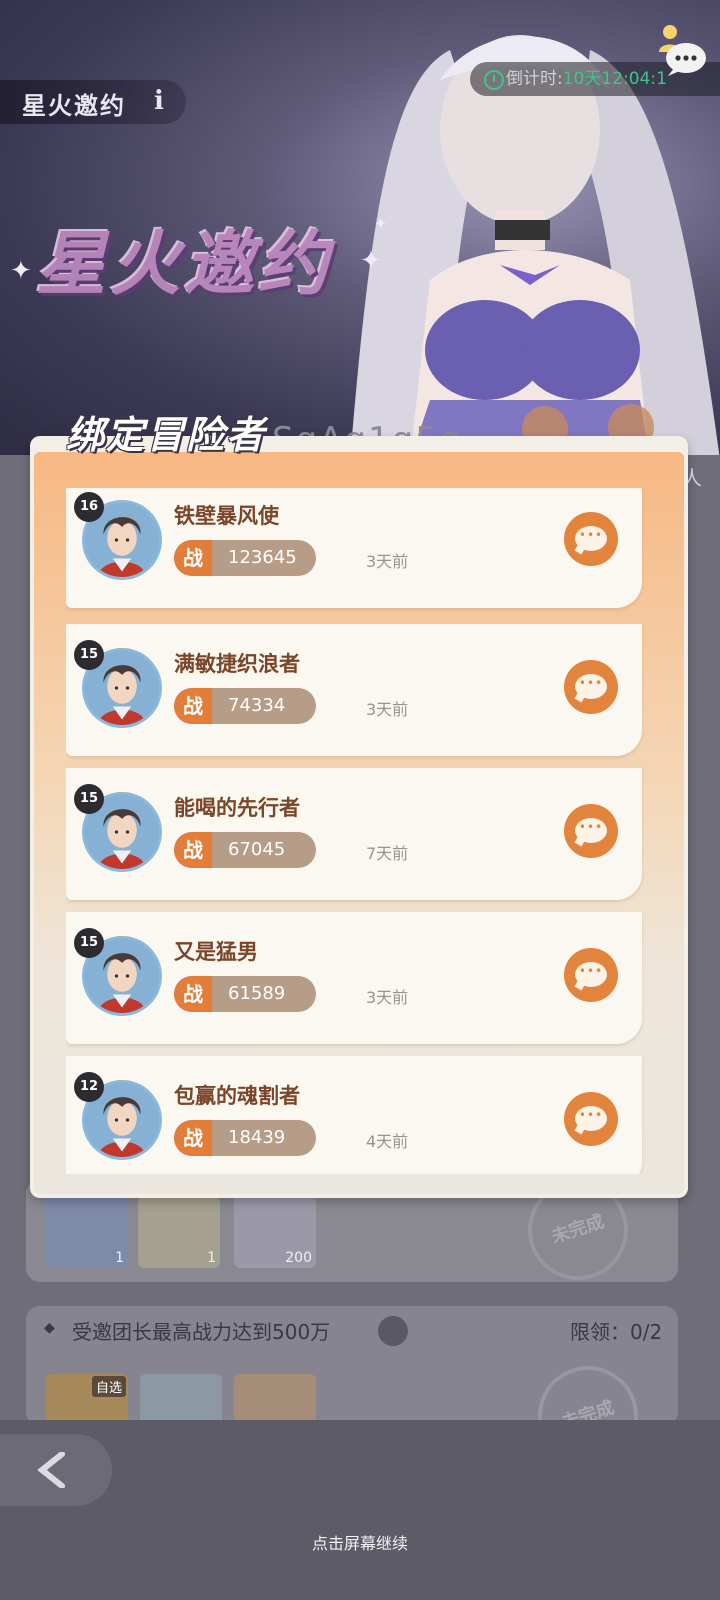  What do you see at coordinates (354, 690) in the screenshot?
I see `adventurer-row: 15 满敏捷织浪者 战 74334 3天前` at bounding box center [354, 690].